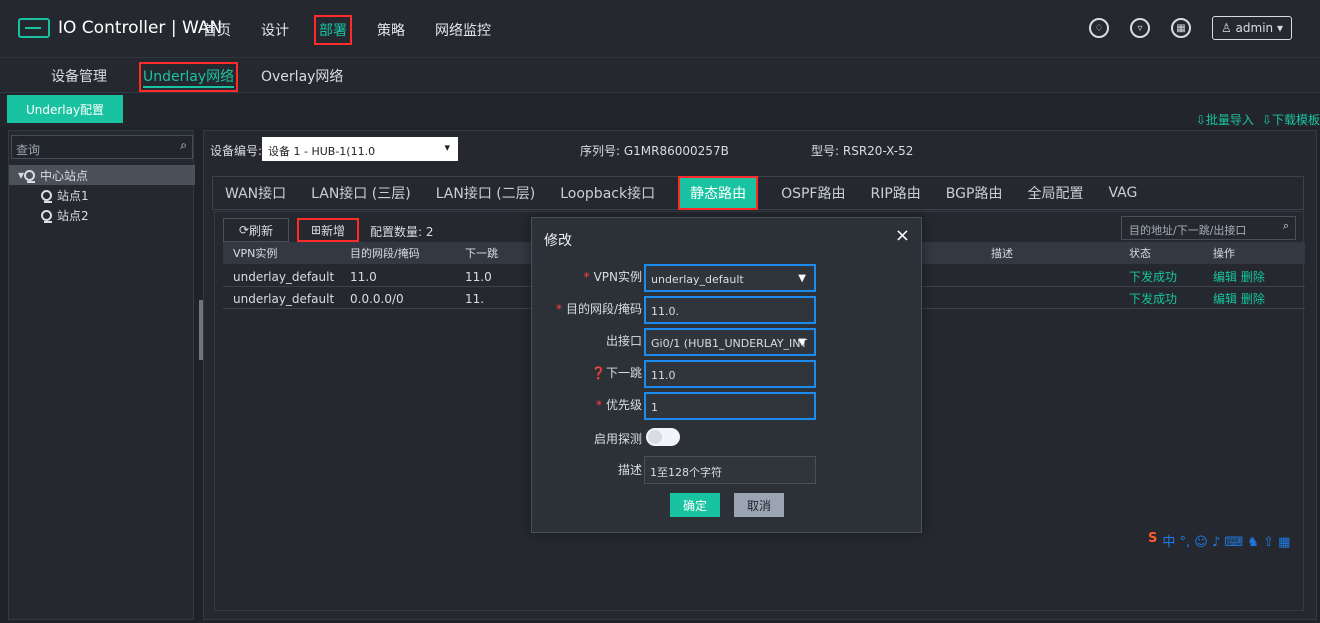  I want to click on modal-title: 修改, so click(558, 241).